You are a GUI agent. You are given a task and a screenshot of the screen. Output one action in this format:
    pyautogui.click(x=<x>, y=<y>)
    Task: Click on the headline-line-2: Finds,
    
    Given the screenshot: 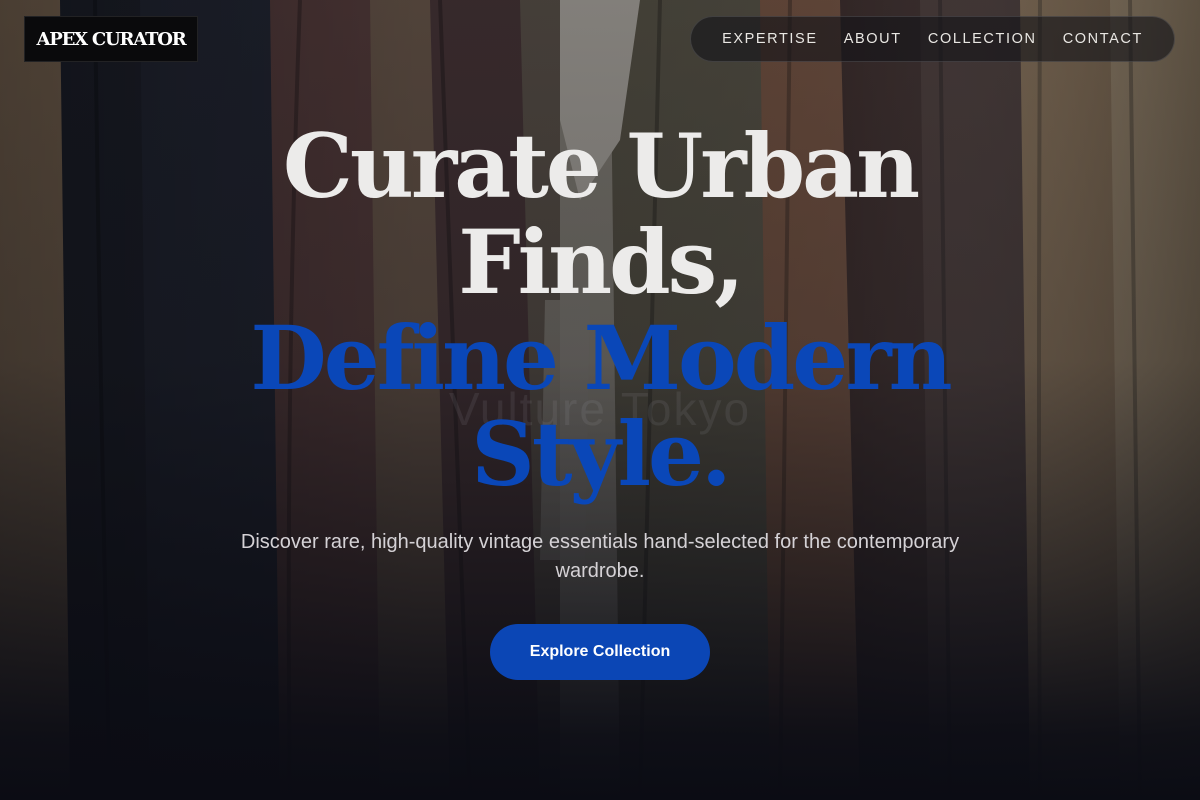 What is the action you would take?
    pyautogui.click(x=601, y=262)
    